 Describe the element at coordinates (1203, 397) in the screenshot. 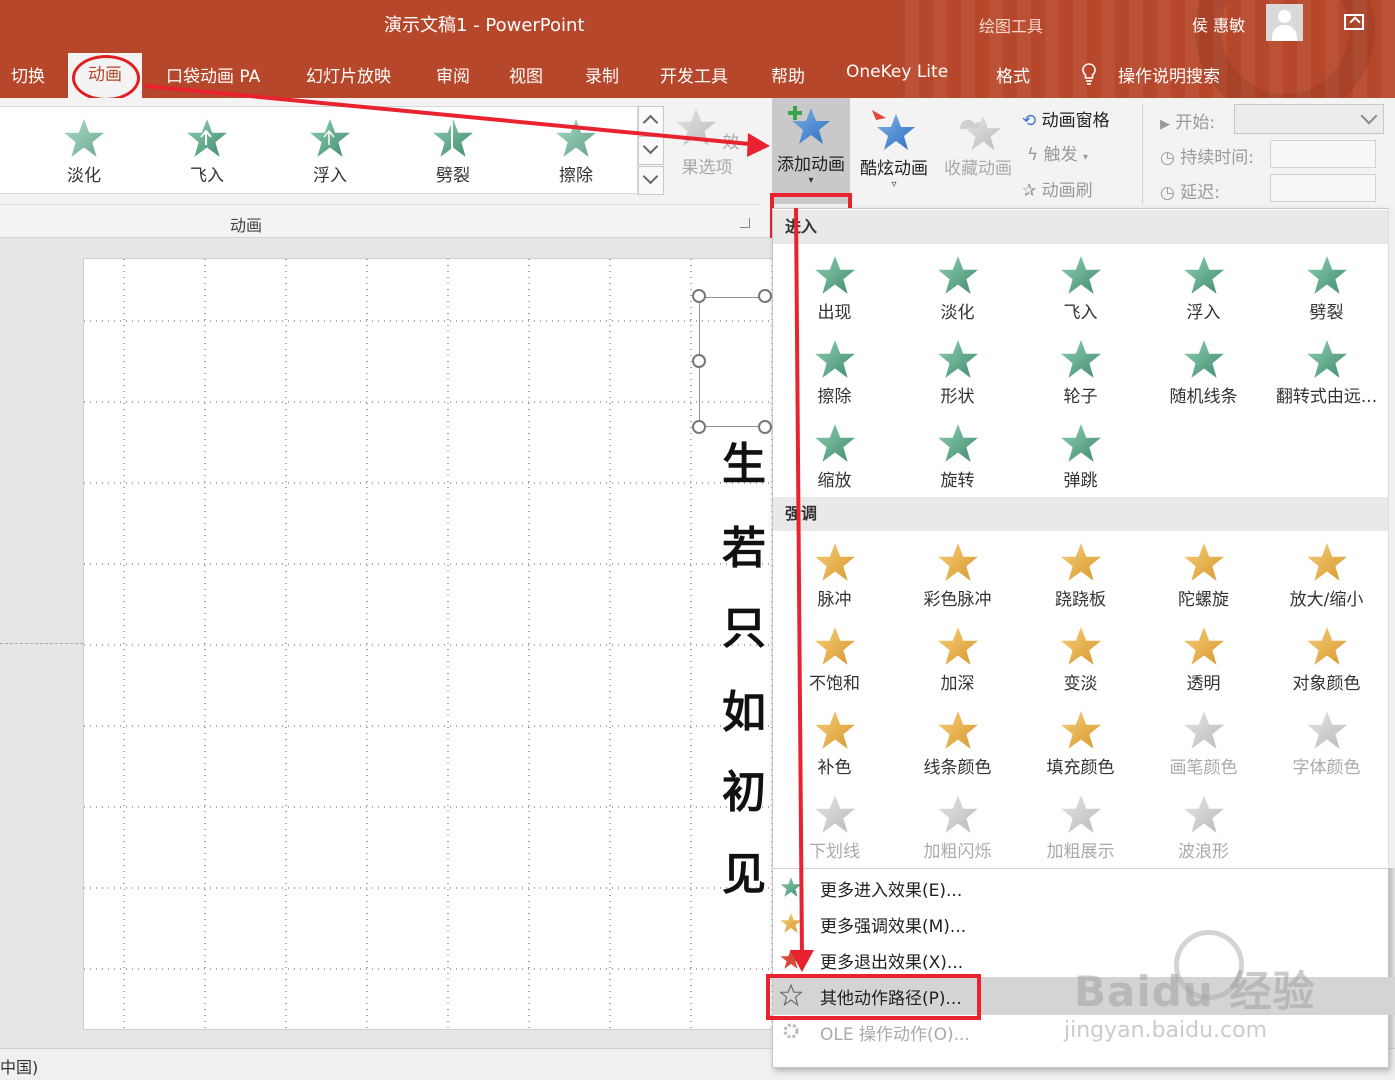

I see `entrance-effect-label: 随机线条` at that location.